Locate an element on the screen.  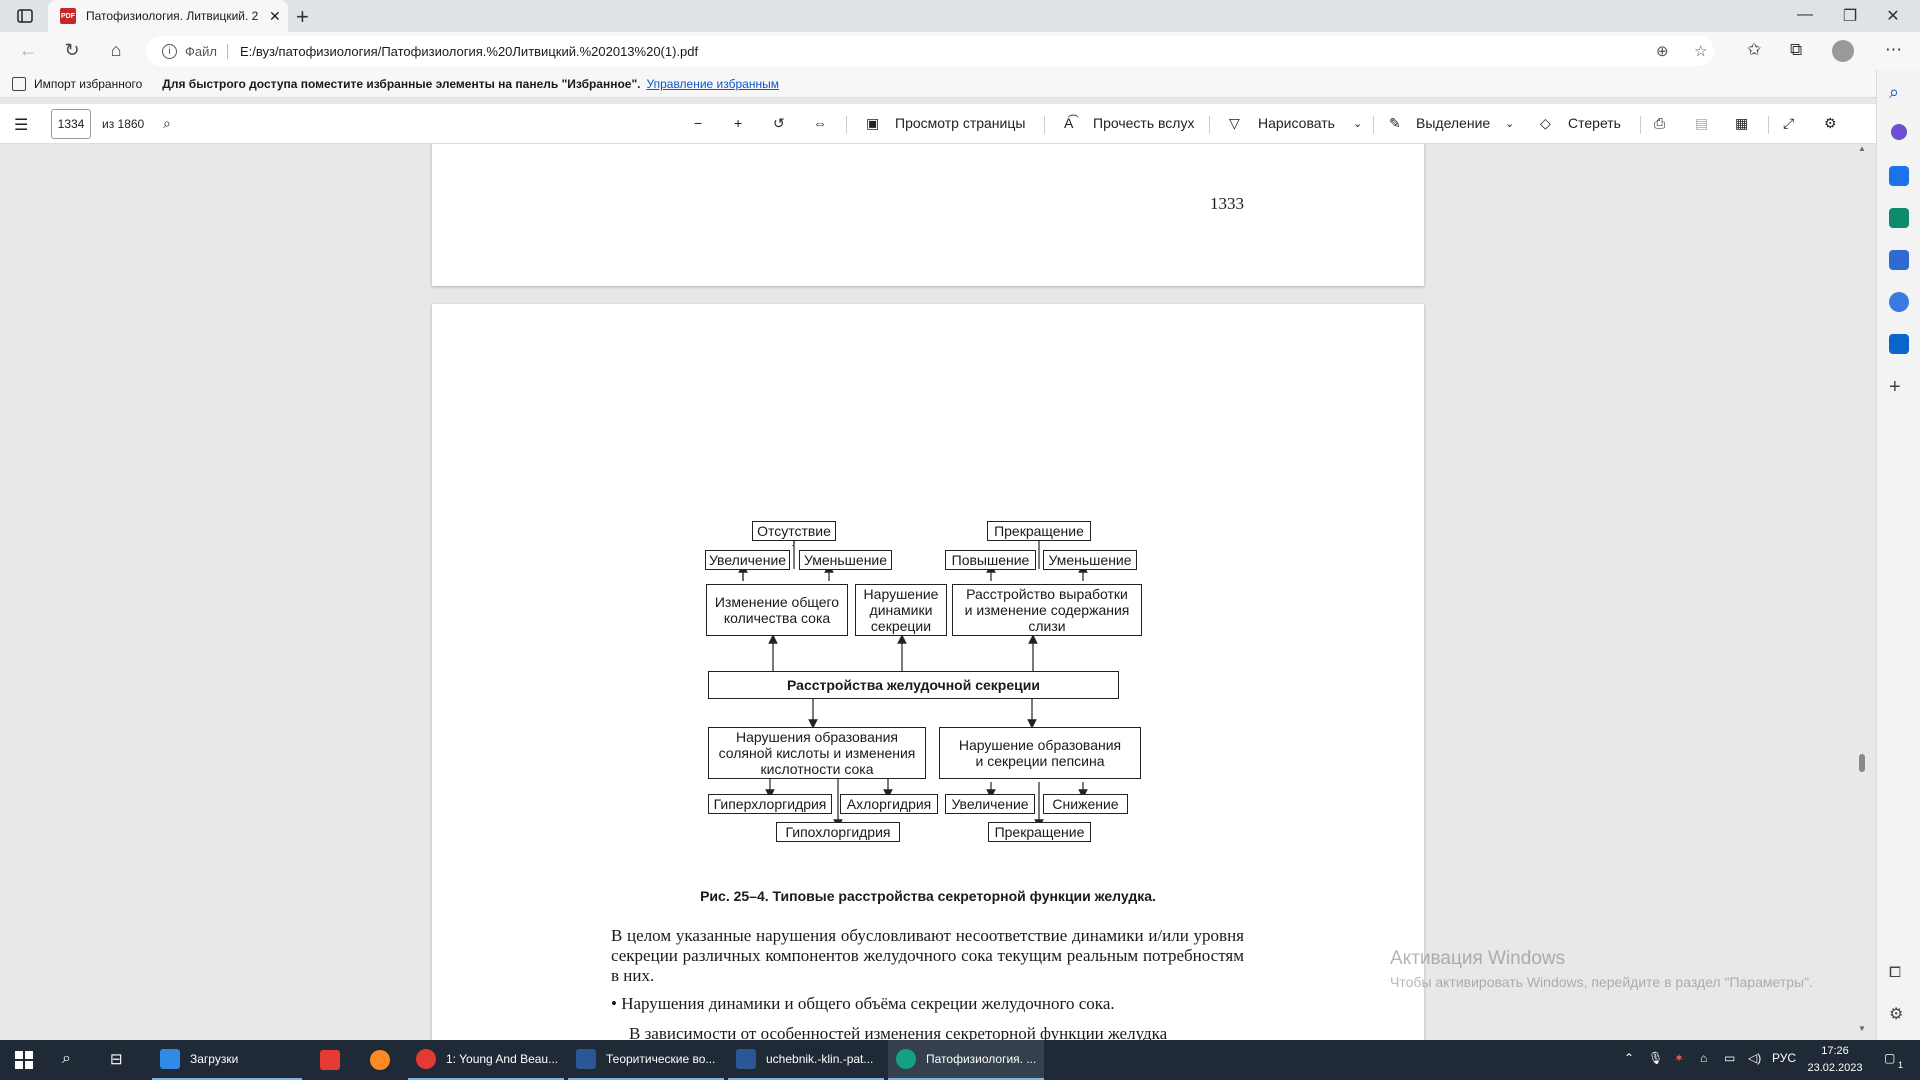
tab-actions-icon is located at coordinates (25, 16).